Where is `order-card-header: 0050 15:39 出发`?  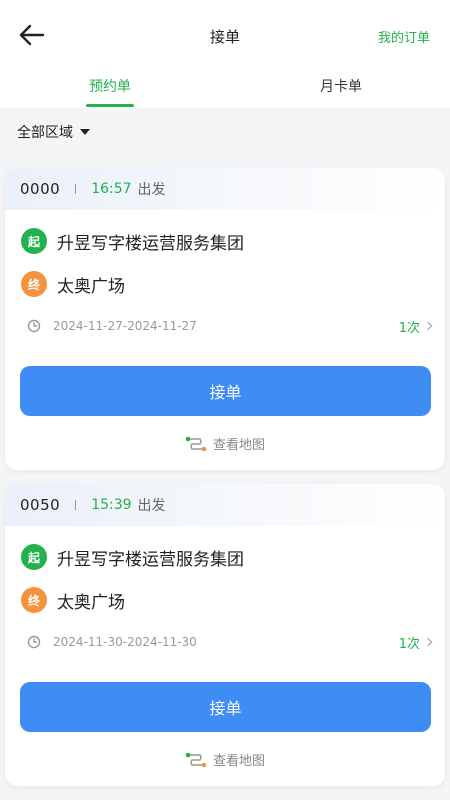
order-card-header: 0050 15:39 出发 is located at coordinates (225, 505).